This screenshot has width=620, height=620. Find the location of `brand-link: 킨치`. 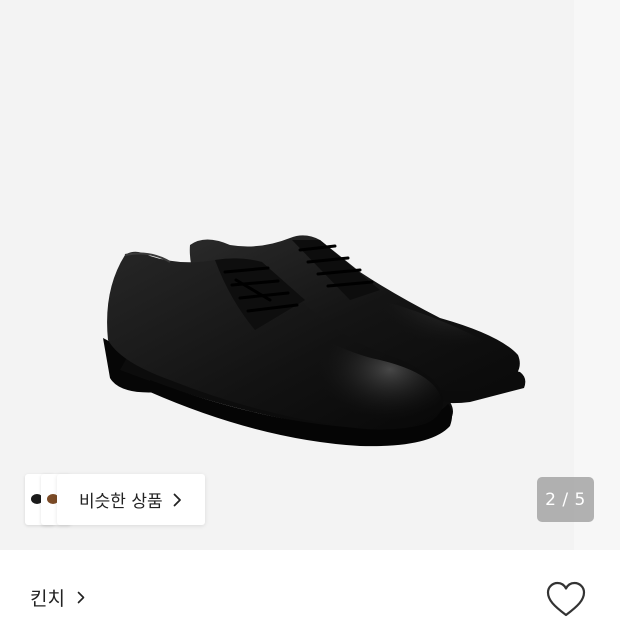

brand-link: 킨치 is located at coordinates (57, 597).